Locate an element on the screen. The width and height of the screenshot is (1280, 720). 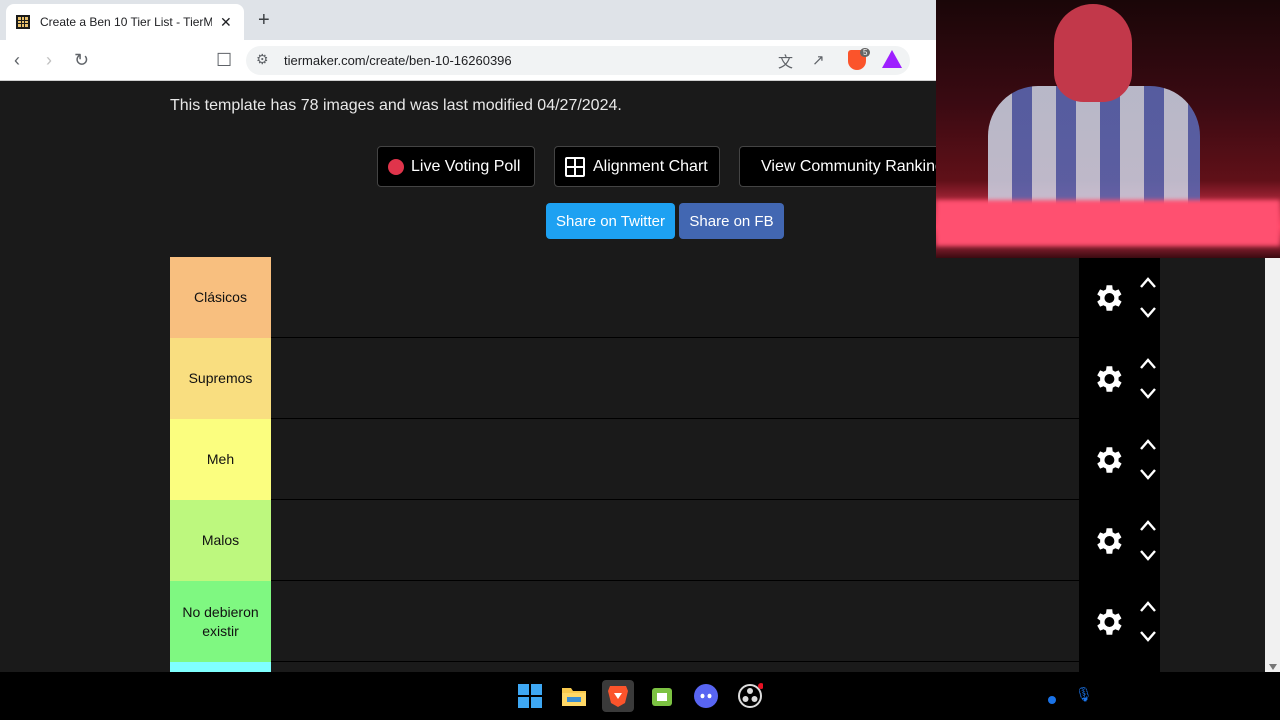
windows-start-icon is located at coordinates (530, 696).